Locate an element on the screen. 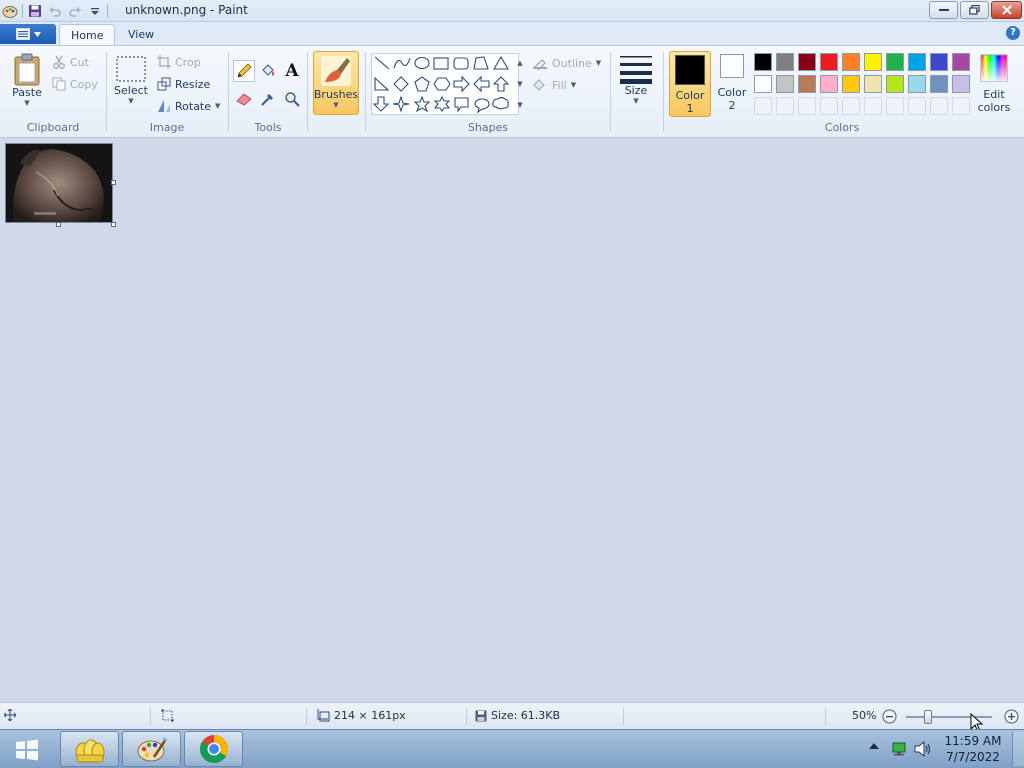  expand-gallery-icon: ▼ is located at coordinates (519, 105).